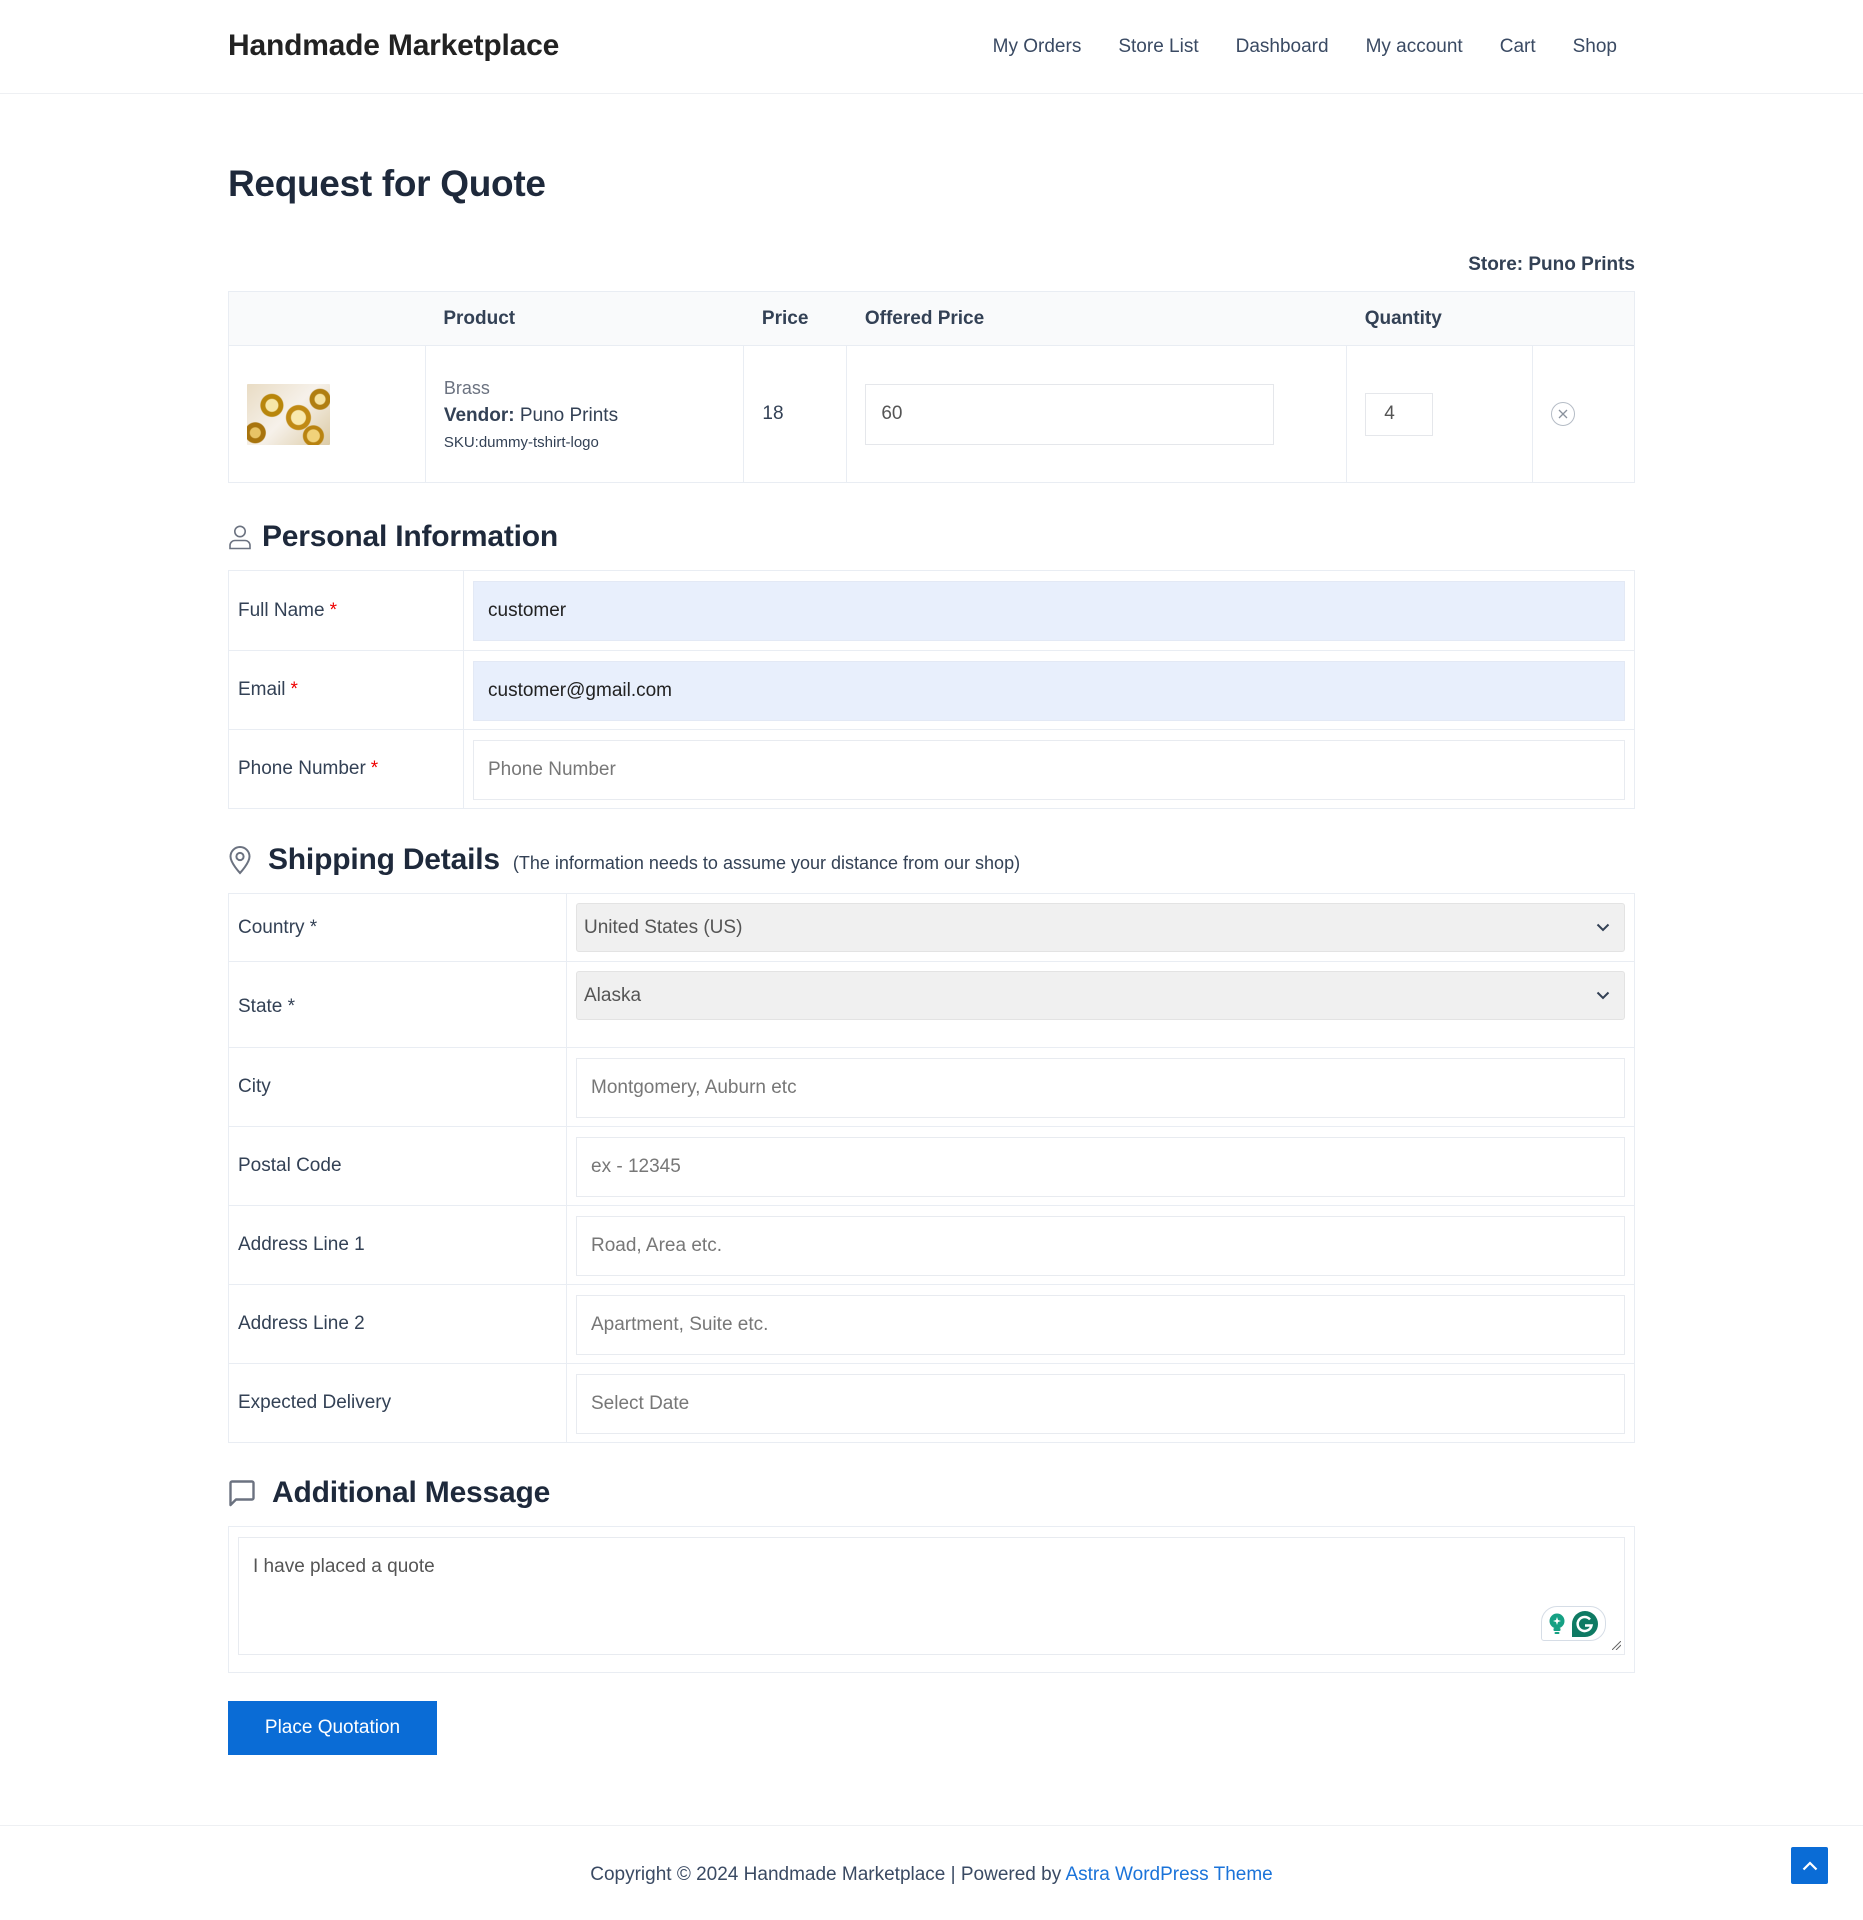 Image resolution: width=1863 pixels, height=1920 pixels. Describe the element at coordinates (327, 318) in the screenshot. I see `col-header-image` at that location.